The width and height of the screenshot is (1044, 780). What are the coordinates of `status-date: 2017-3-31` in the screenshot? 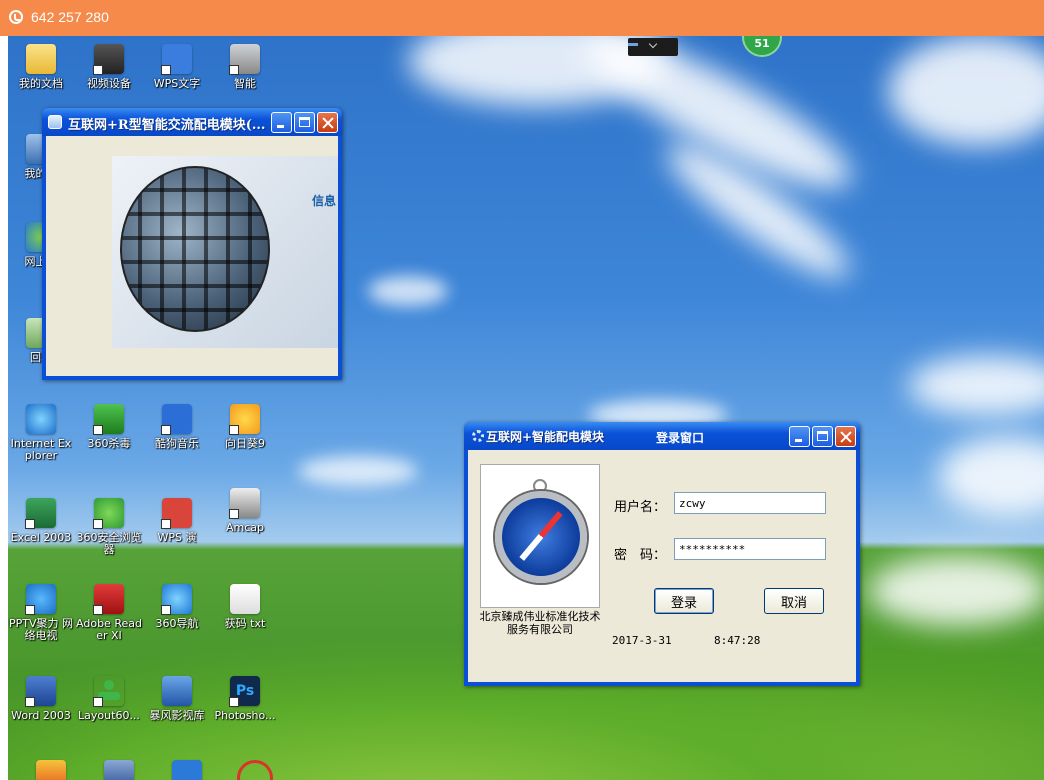 It's located at (642, 640).